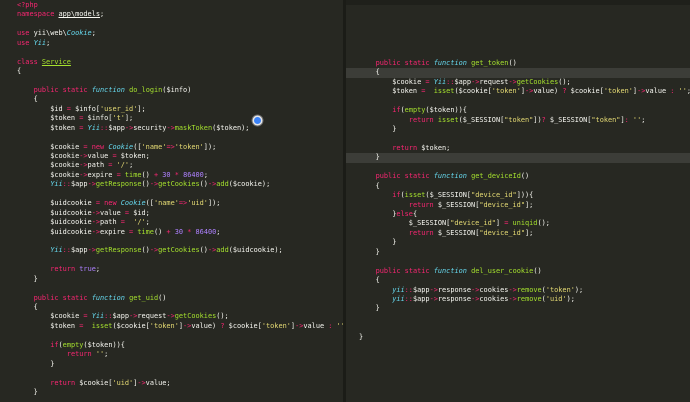 The width and height of the screenshot is (690, 402). Describe the element at coordinates (171, 5) in the screenshot. I see `code-line: <?php` at that location.